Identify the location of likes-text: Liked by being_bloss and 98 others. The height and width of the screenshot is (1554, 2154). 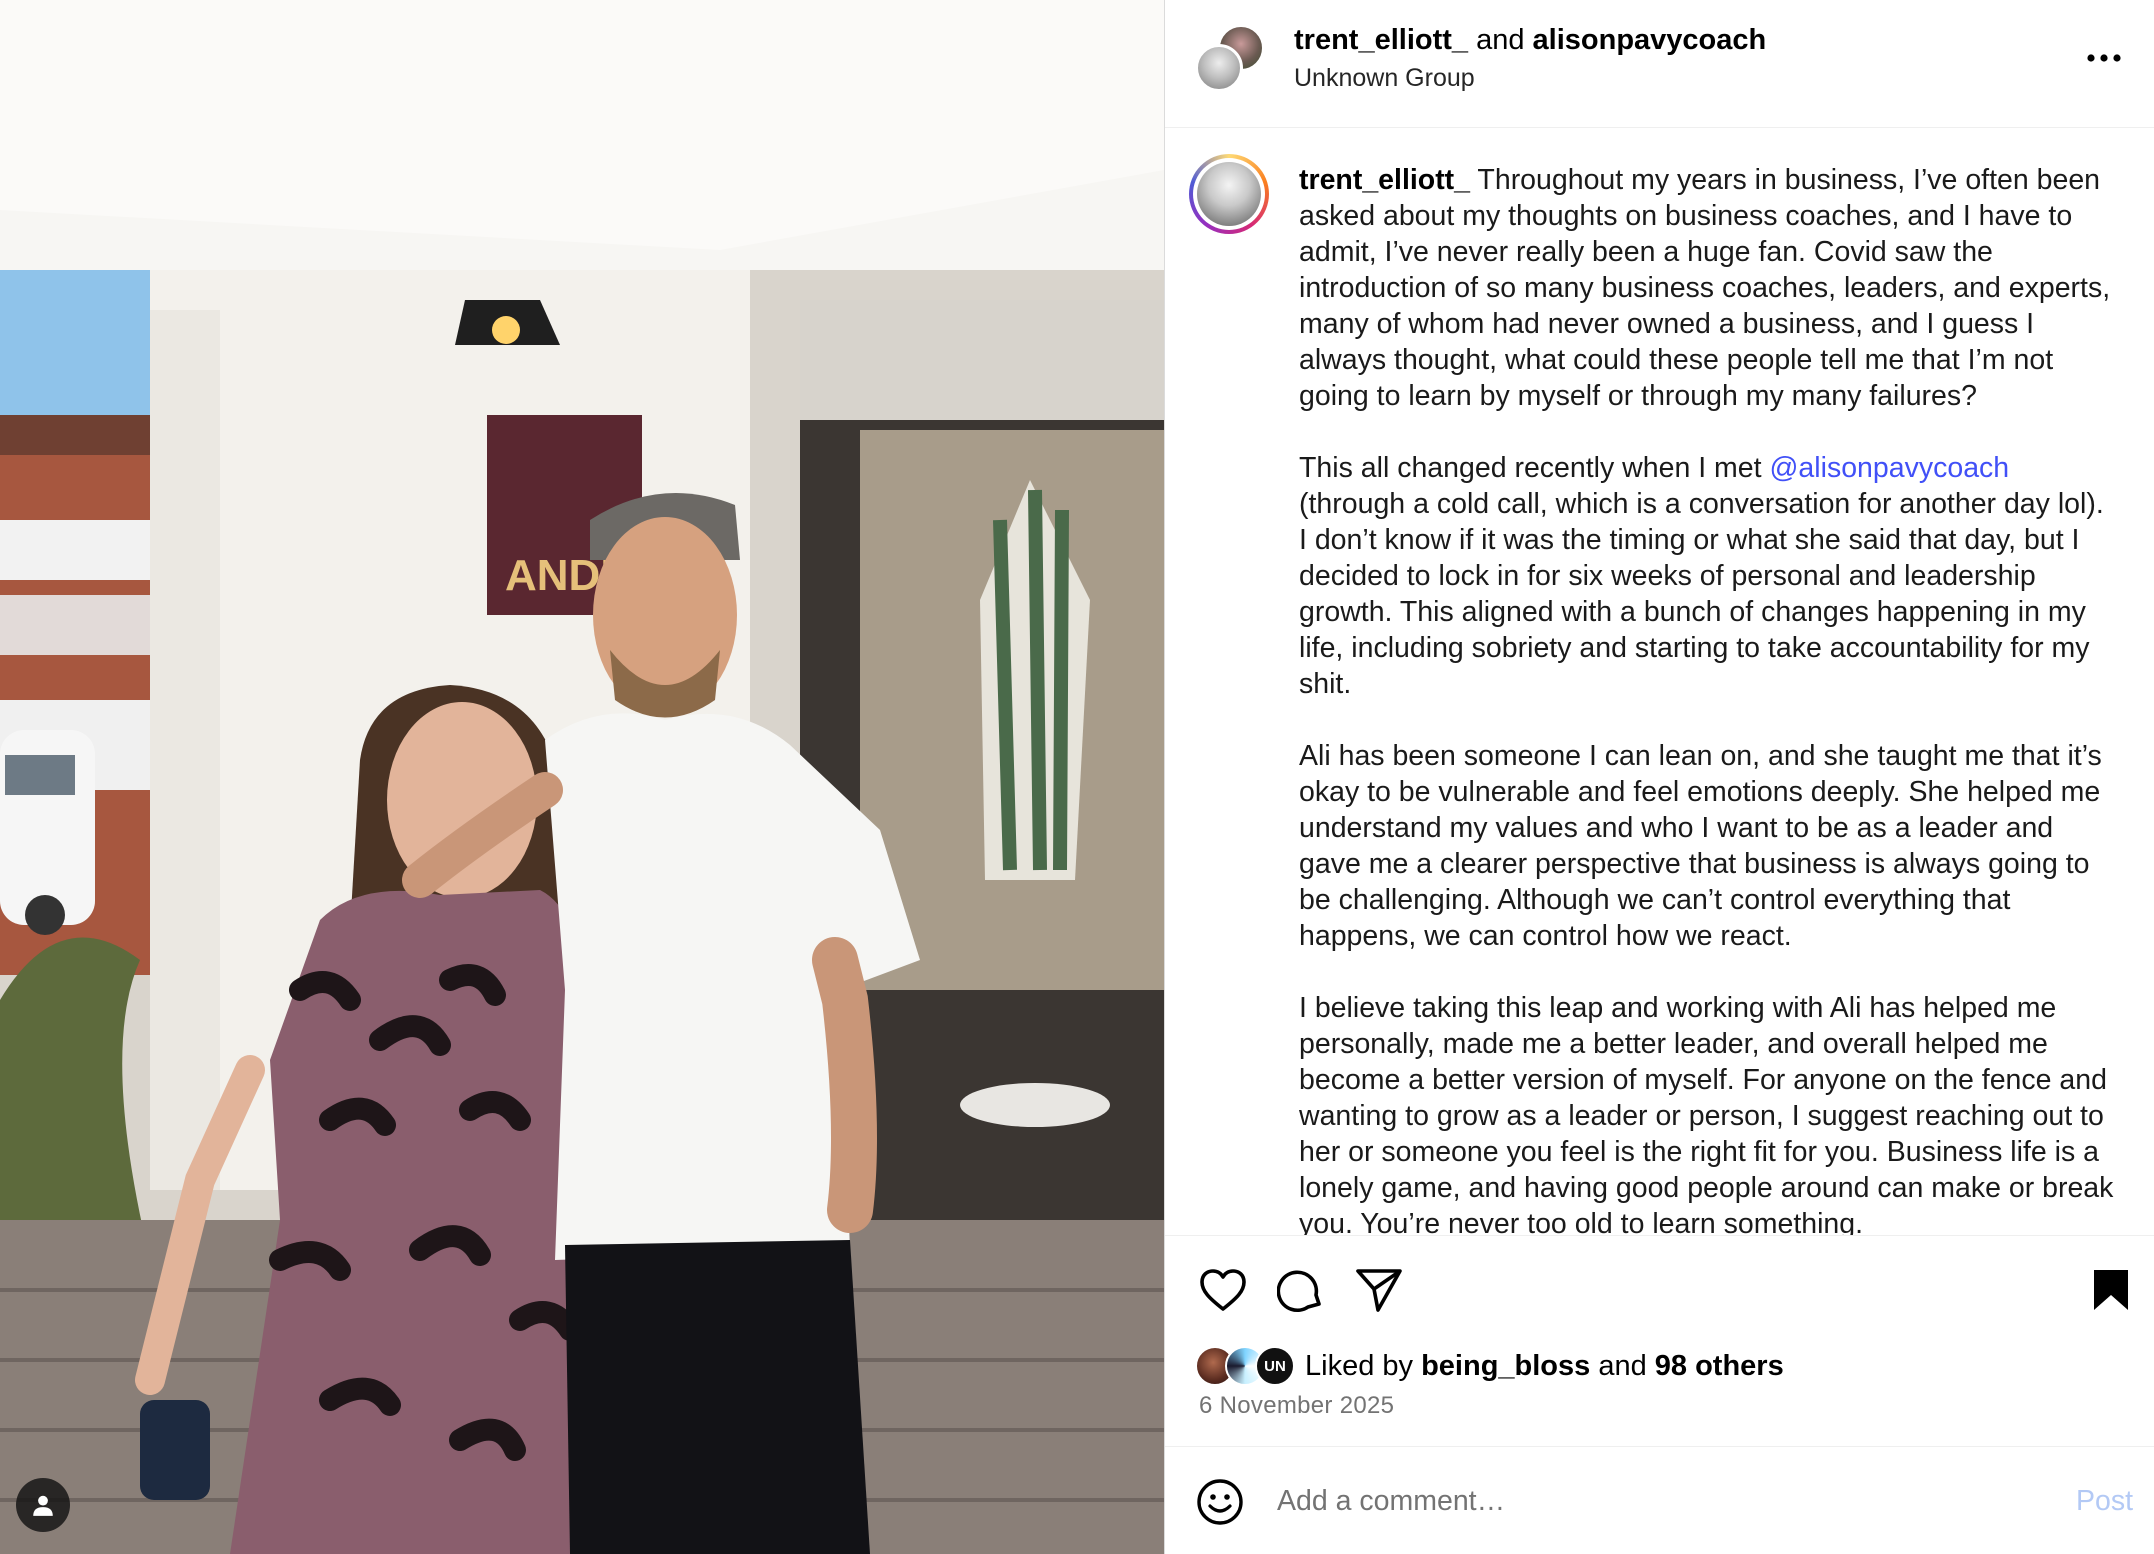
(1544, 1366).